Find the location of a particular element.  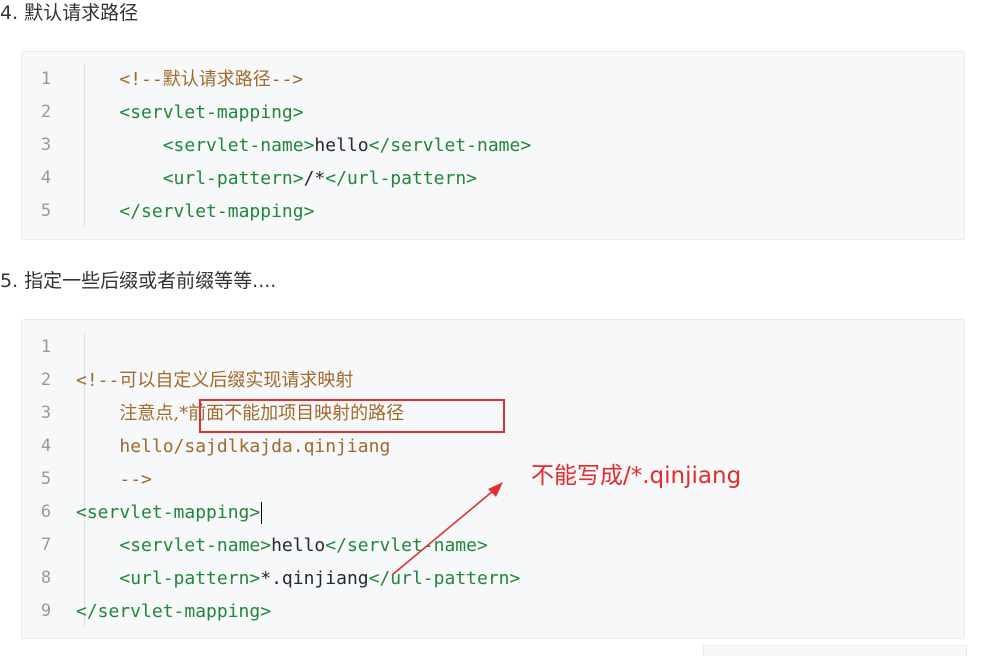

code-comment: 可以自定义后缀实现请求映射 is located at coordinates (236, 380).